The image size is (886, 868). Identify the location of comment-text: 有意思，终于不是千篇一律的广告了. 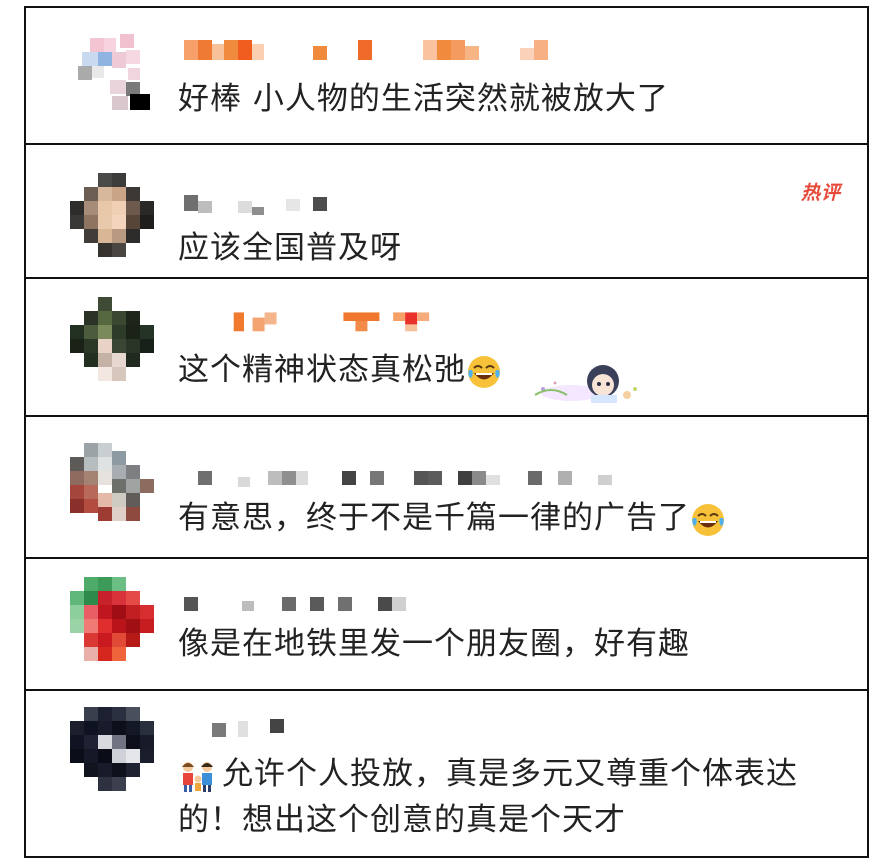
(510, 518).